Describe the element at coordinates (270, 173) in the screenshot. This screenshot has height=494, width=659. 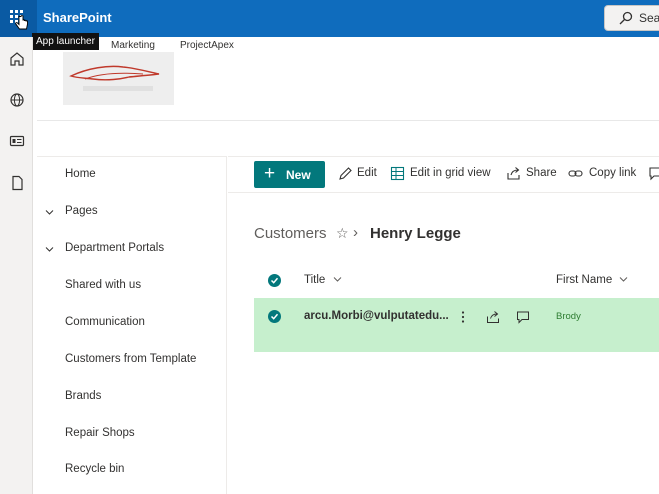
I see `plus-icon: +` at that location.